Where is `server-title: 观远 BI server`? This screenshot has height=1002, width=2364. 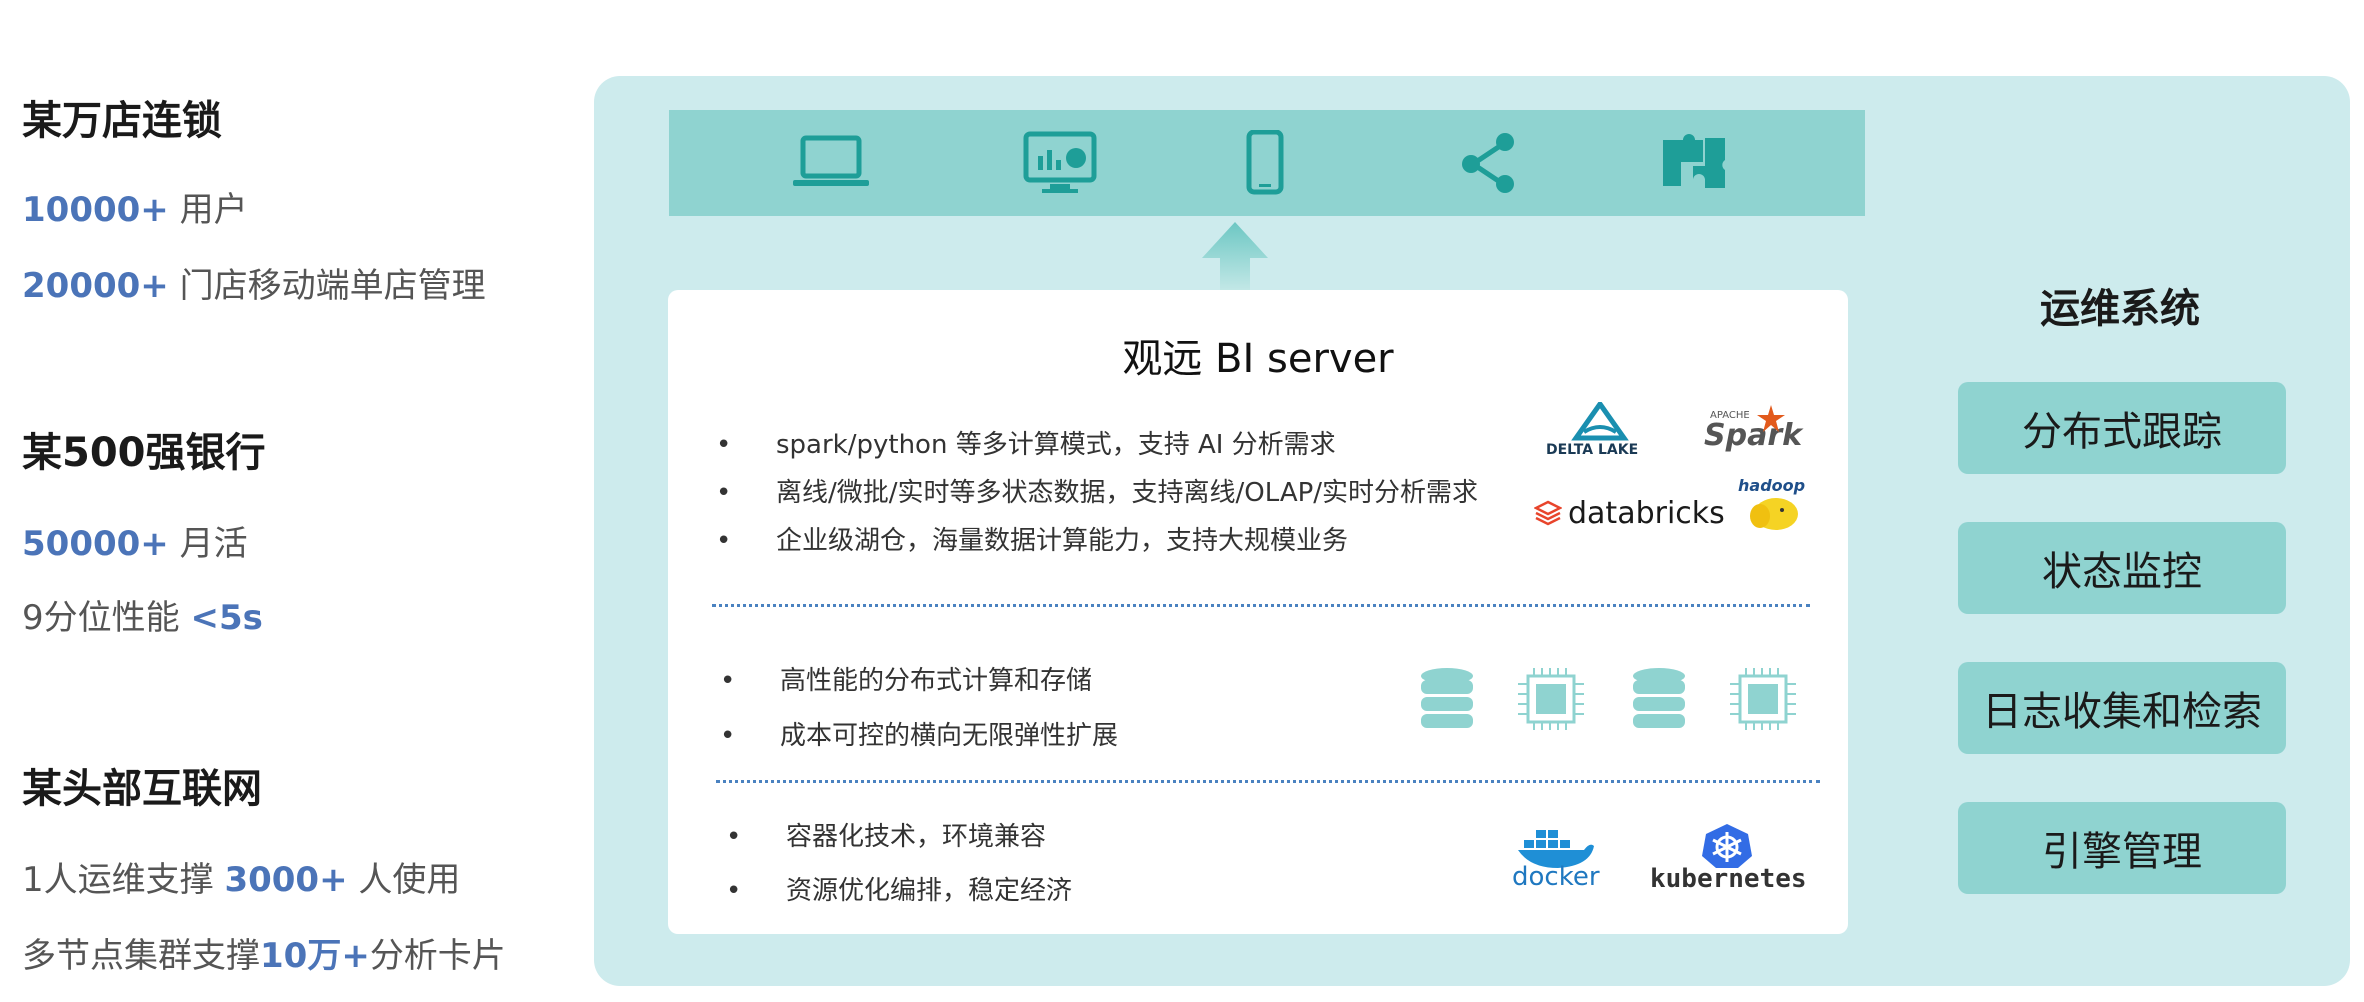 server-title: 观远 BI server is located at coordinates (1258, 359).